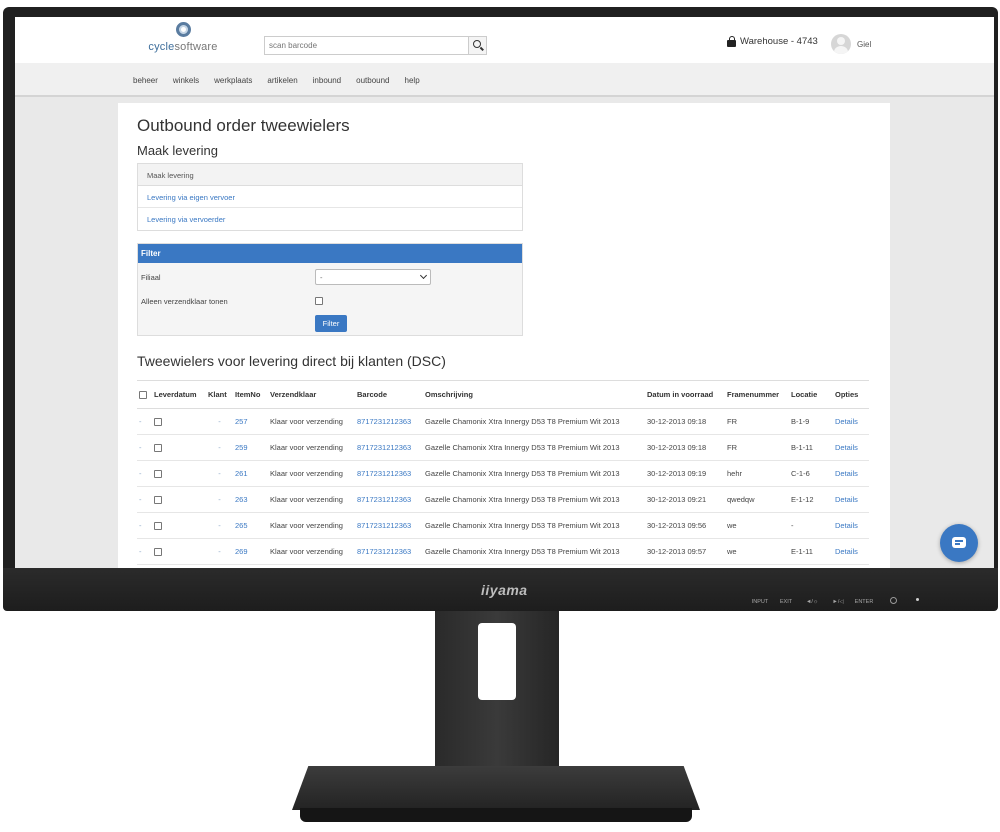 The height and width of the screenshot is (832, 1000). I want to click on chevron-down-icon, so click(423, 275).